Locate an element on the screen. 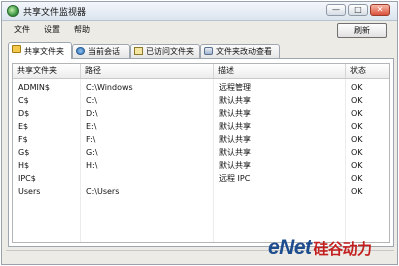 The height and width of the screenshot is (266, 399). table-row: G$ G:\ 默认共享 OK is located at coordinates (201, 153).